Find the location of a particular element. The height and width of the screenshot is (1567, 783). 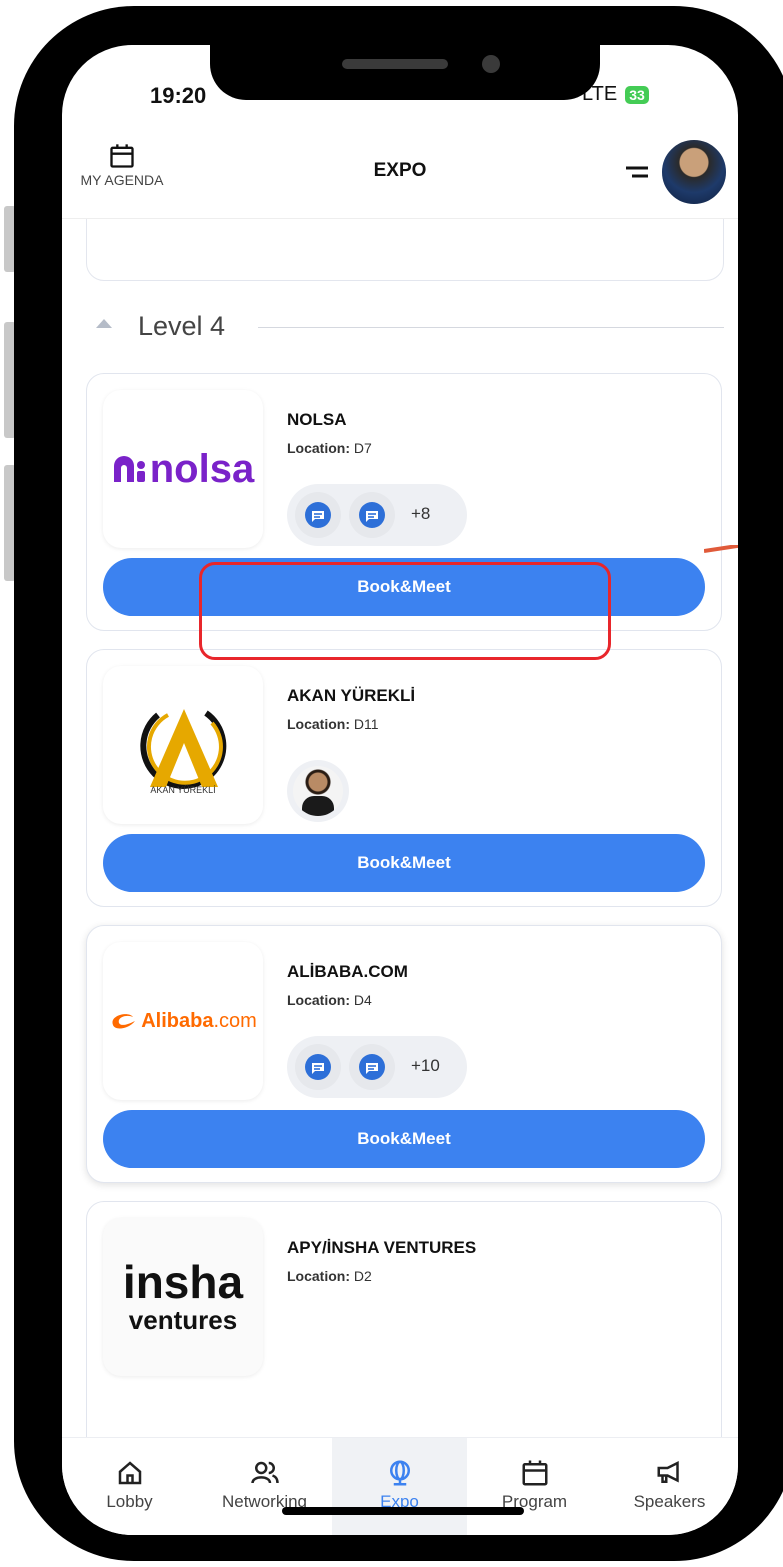

level-section-header: Level 4 is located at coordinates (406, 327).